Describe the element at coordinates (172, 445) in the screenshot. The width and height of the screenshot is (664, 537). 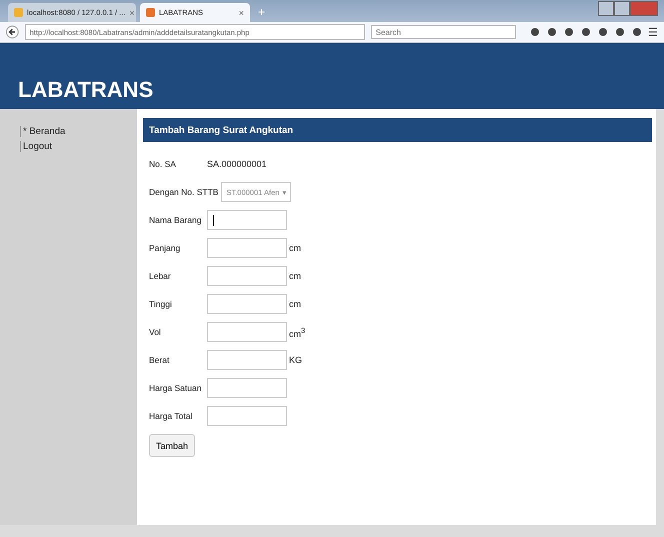
I see `add-button: Tambah` at that location.